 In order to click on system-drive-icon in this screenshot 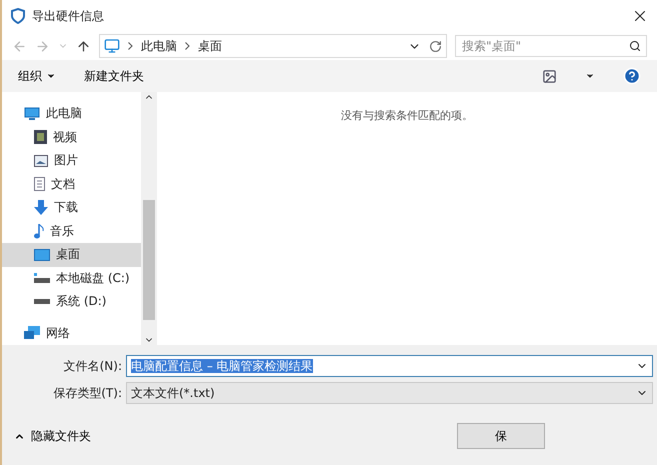, I will do `click(42, 278)`.